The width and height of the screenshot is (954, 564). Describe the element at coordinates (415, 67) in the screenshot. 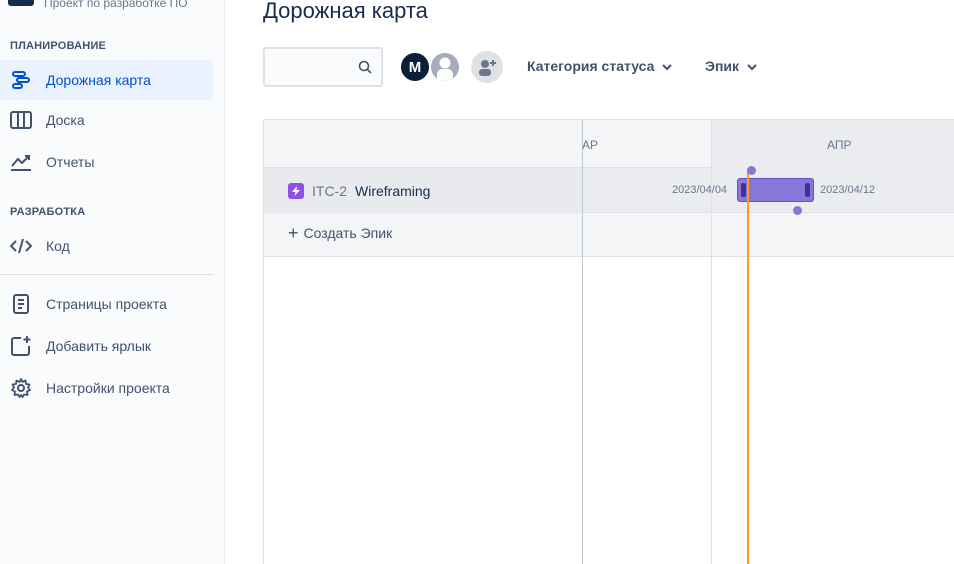

I see `avatar: M` at that location.